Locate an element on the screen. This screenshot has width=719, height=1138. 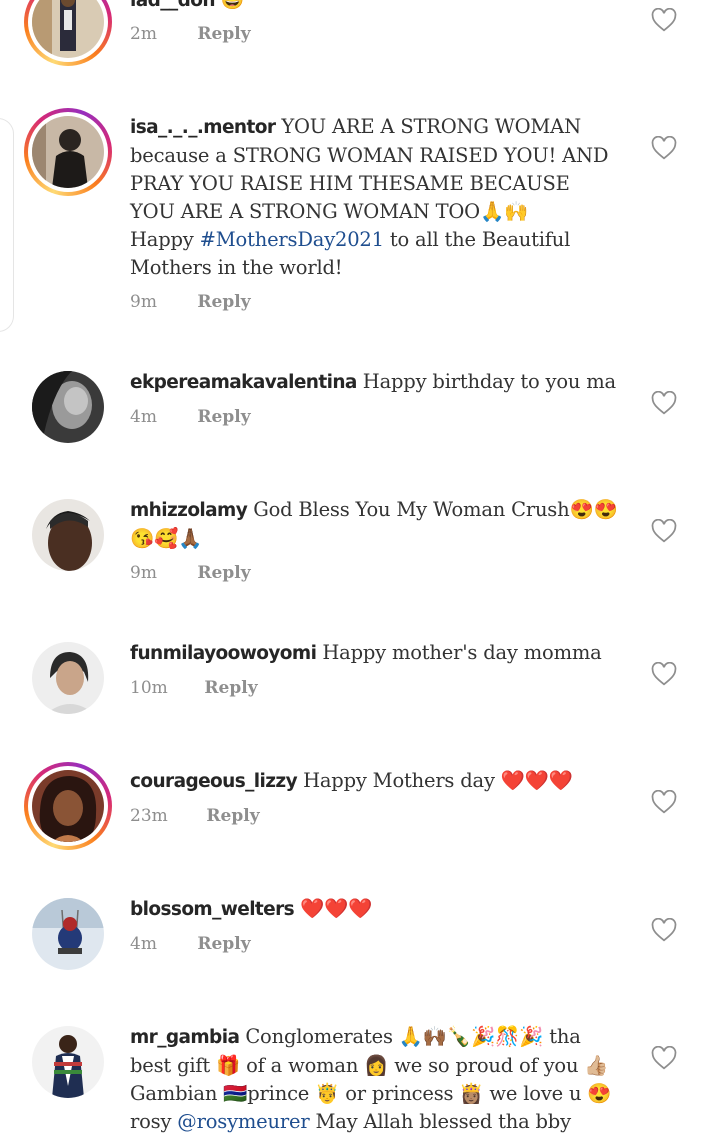
hashtag-link: #MothersDay2021 is located at coordinates (292, 239).